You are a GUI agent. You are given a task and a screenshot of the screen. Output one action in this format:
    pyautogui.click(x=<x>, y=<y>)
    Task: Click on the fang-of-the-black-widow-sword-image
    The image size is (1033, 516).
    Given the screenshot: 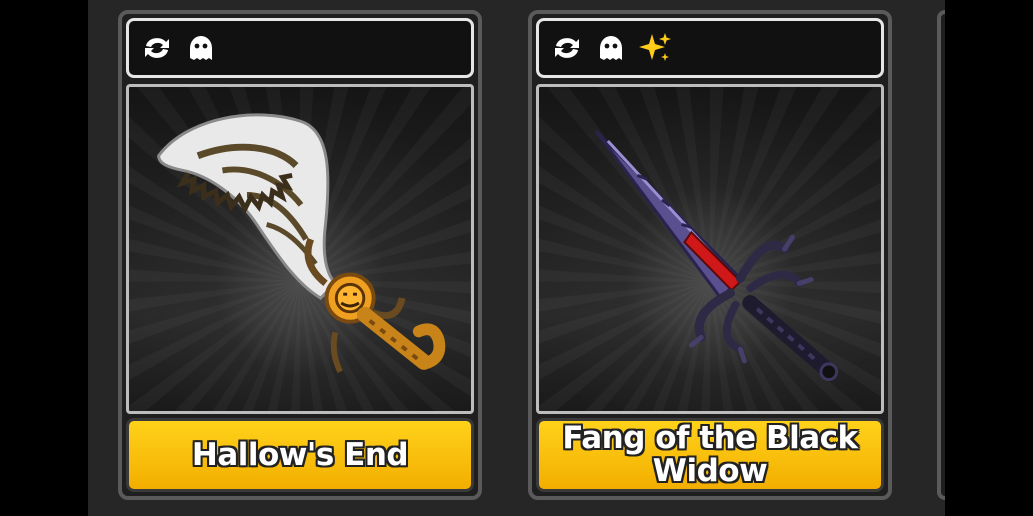 What is the action you would take?
    pyautogui.click(x=716, y=256)
    